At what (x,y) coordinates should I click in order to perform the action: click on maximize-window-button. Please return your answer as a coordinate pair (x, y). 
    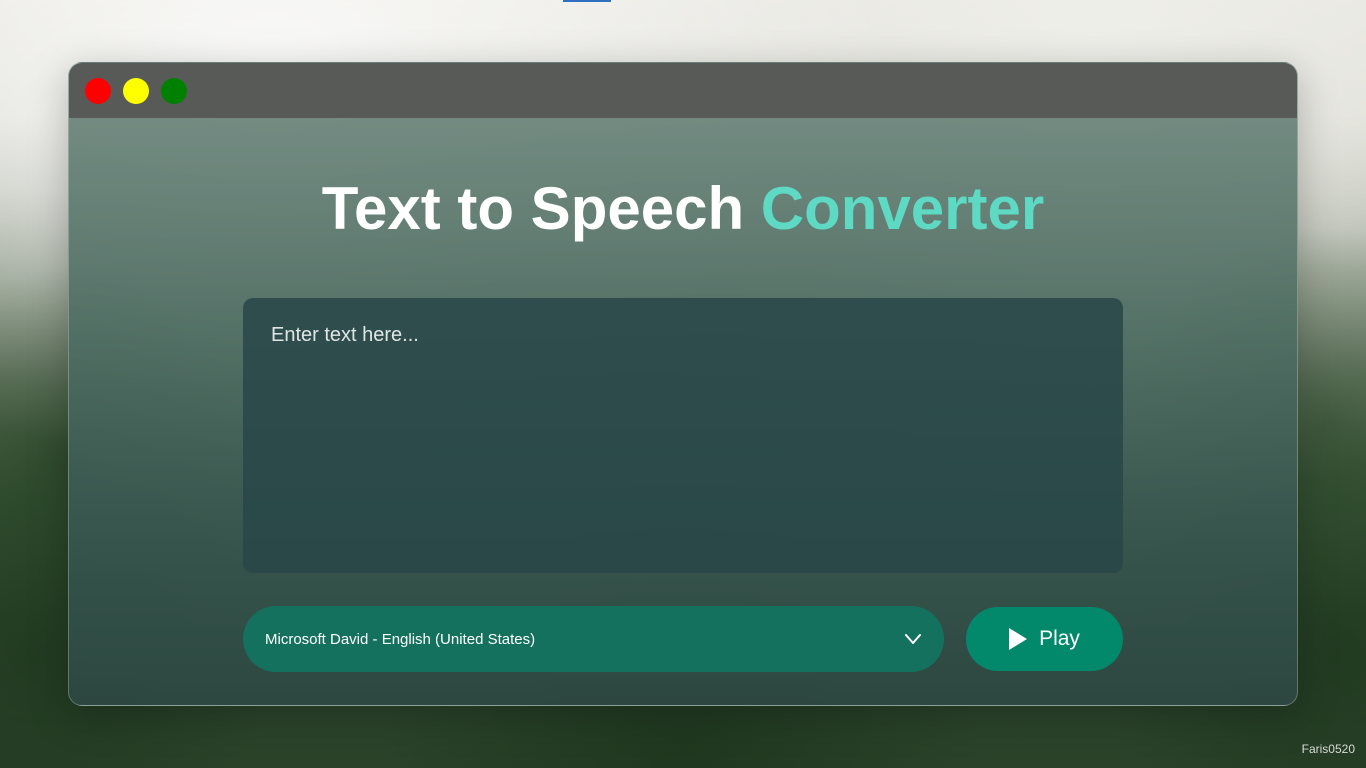
    Looking at the image, I should click on (174, 90).